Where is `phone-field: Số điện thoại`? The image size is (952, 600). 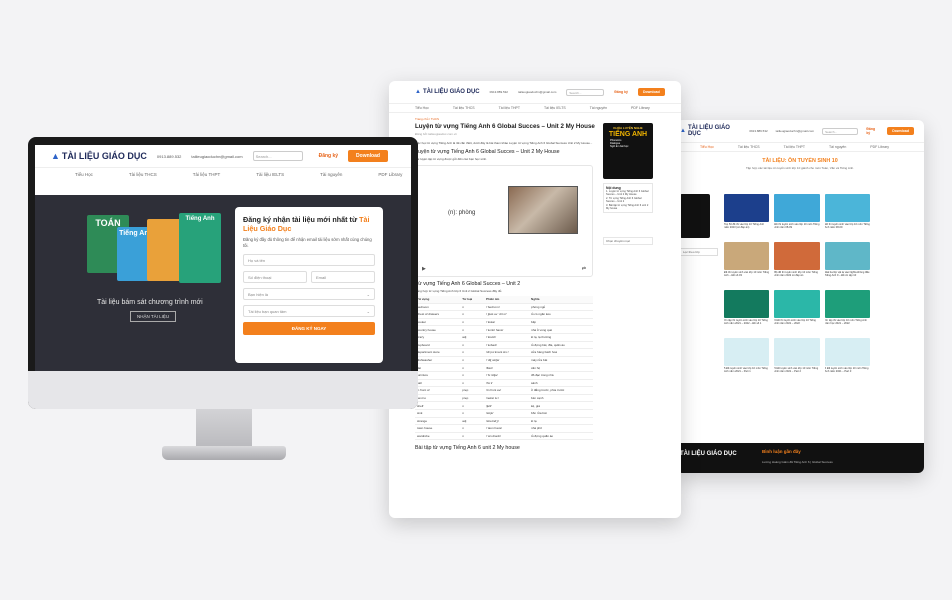 phone-field: Số điện thoại is located at coordinates (275, 277).